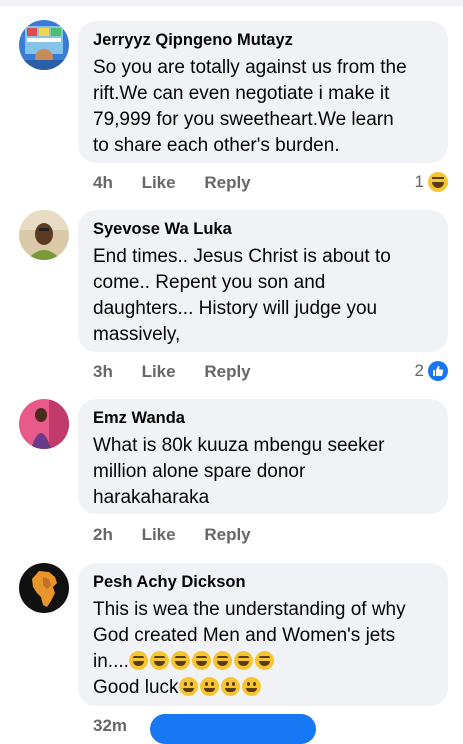  I want to click on comment-author: Jerryyz Qipngeno Mutayz, so click(263, 40).